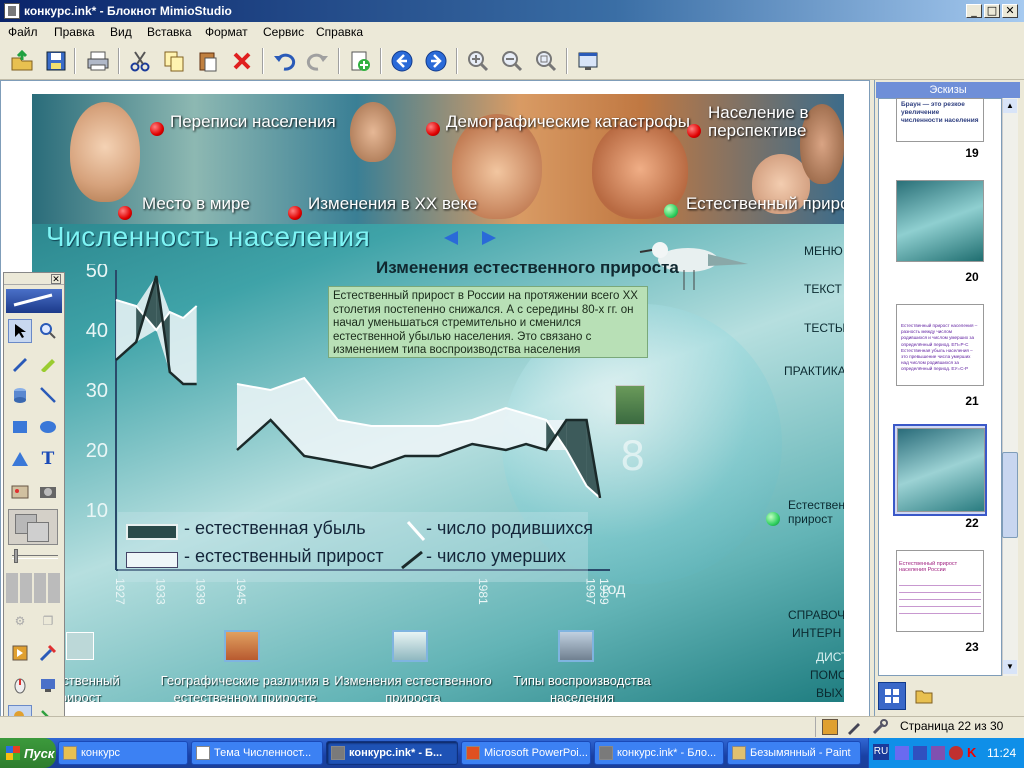 Image resolution: width=1024 pixels, height=768 pixels. Describe the element at coordinates (880, 727) in the screenshot. I see `tools-status-icon` at that location.